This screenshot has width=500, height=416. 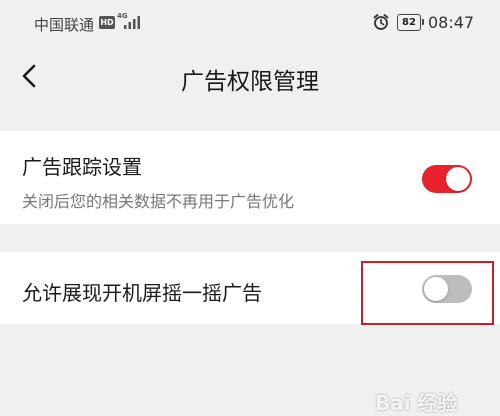 I want to click on setting-title: 广告跟踪设置, so click(x=82, y=167).